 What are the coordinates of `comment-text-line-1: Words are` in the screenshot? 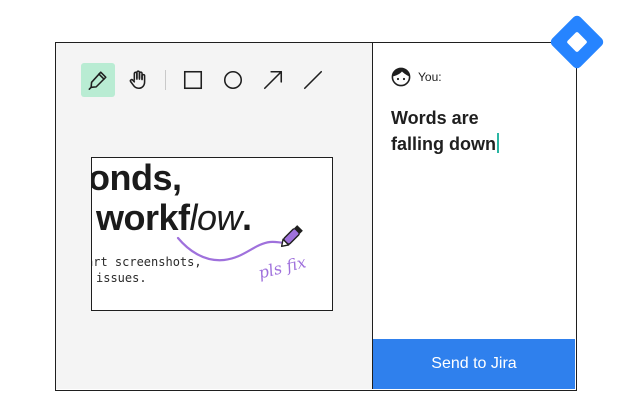 It's located at (435, 118).